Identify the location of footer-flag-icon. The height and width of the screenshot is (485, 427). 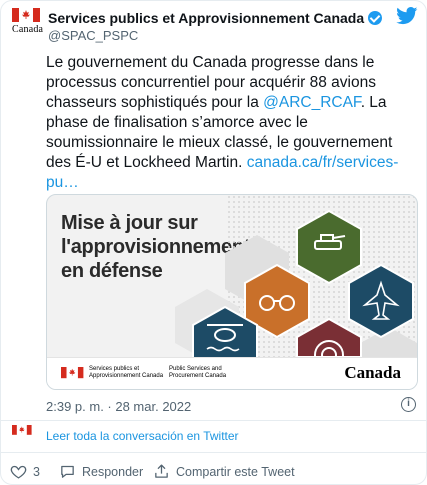
(72, 373).